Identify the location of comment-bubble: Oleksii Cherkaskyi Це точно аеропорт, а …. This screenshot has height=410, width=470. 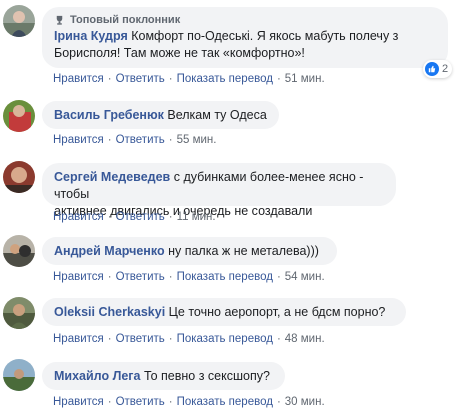
(224, 312).